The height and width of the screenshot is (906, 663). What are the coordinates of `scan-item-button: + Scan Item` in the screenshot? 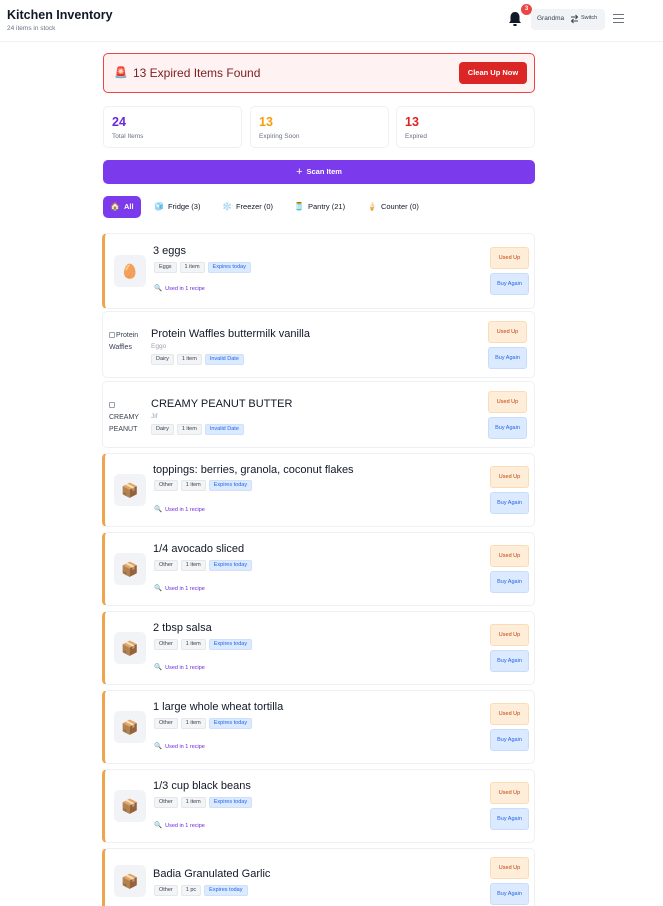 It's located at (319, 172).